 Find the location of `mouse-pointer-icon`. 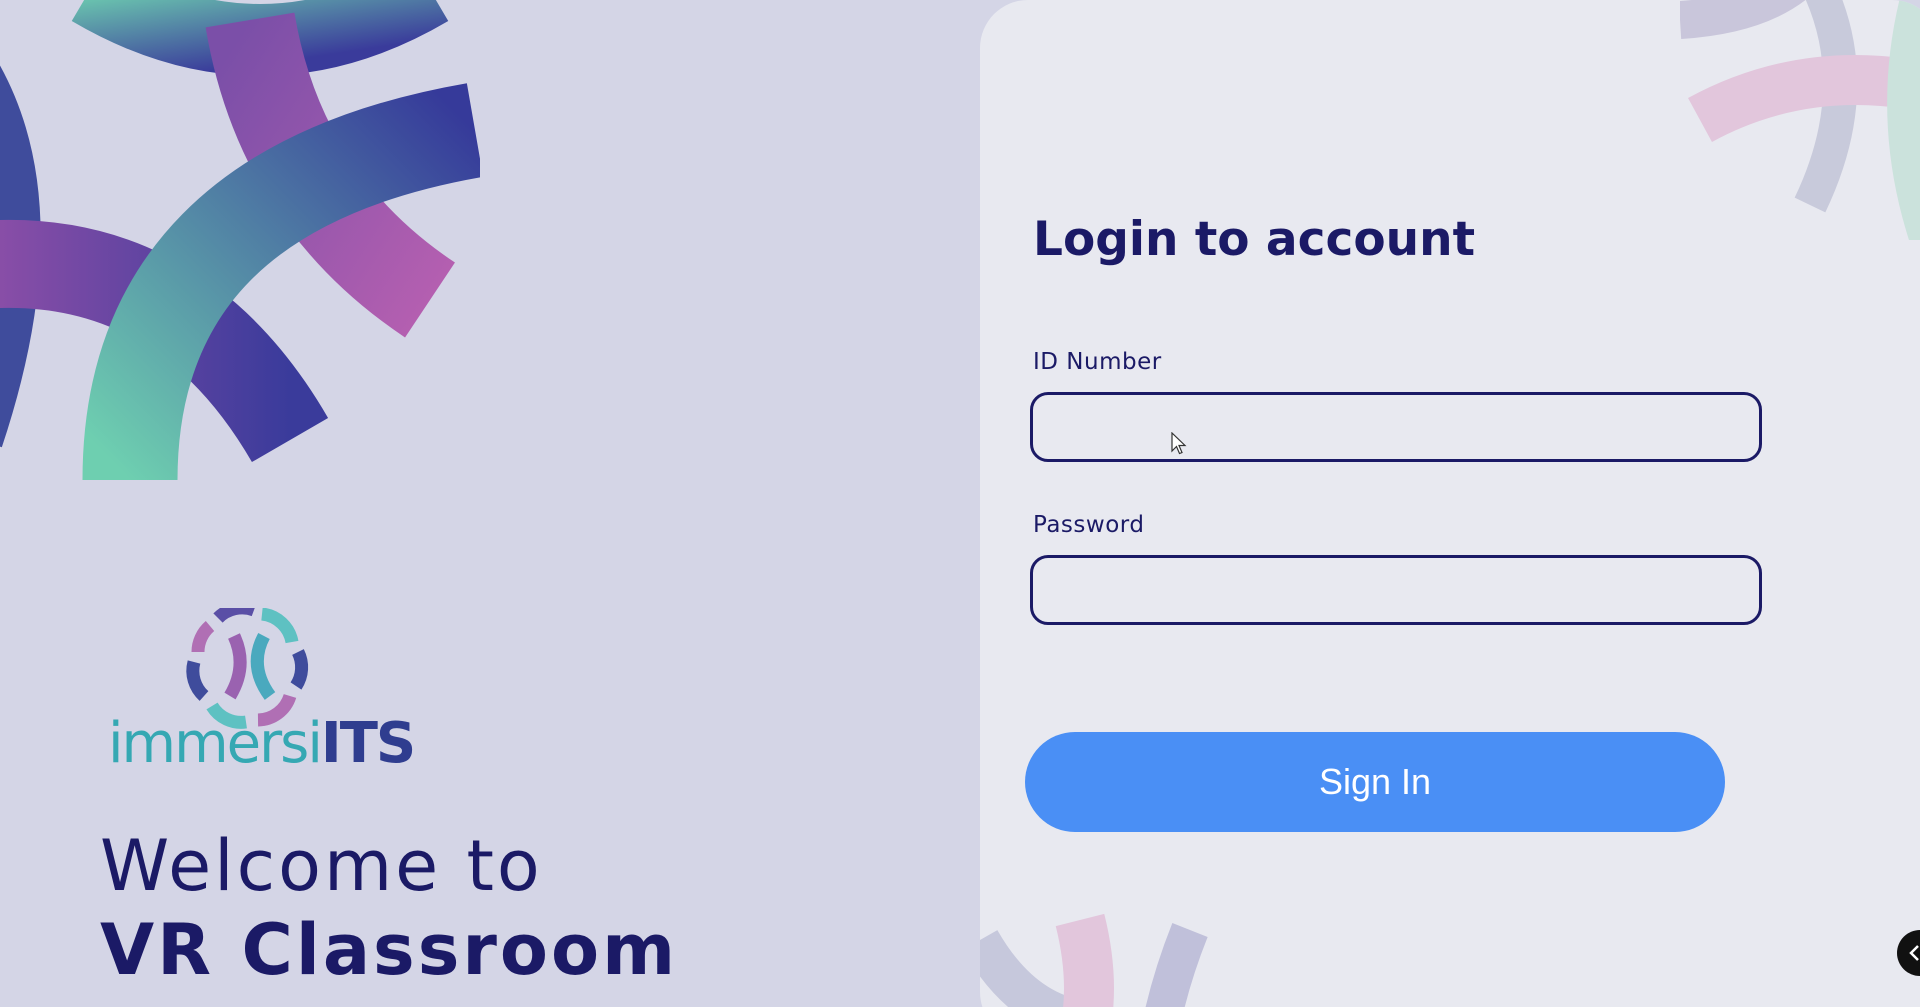

mouse-pointer-icon is located at coordinates (1179, 443).